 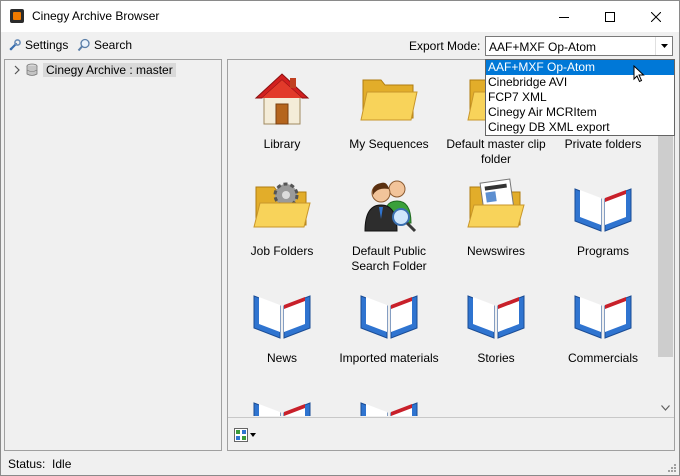 What do you see at coordinates (96, 16) in the screenshot?
I see `window-title: Cinegy Archive Browser` at bounding box center [96, 16].